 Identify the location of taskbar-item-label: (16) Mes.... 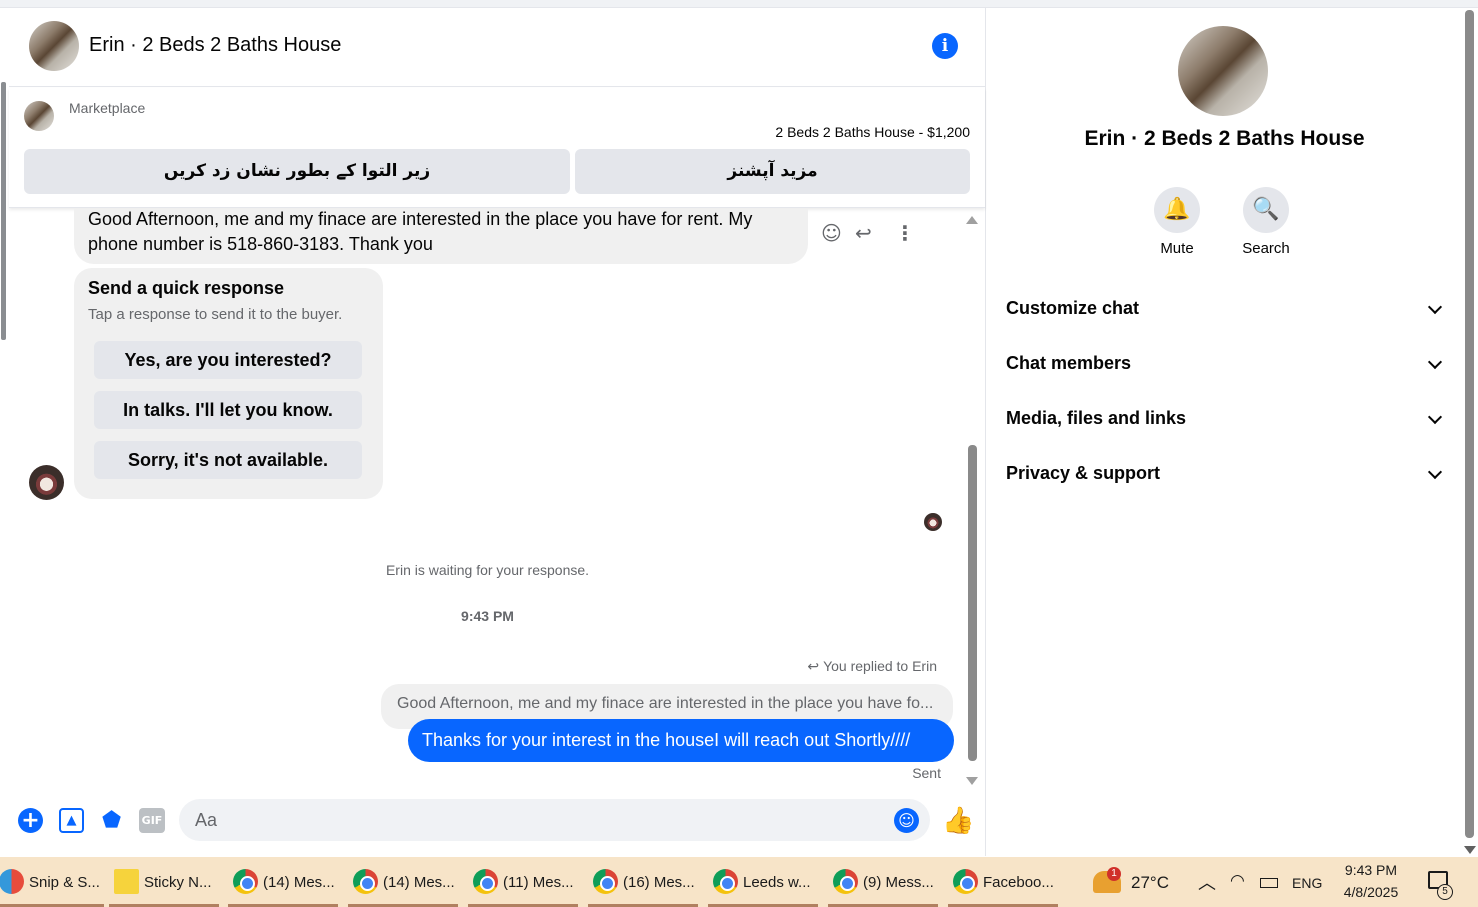
(659, 882).